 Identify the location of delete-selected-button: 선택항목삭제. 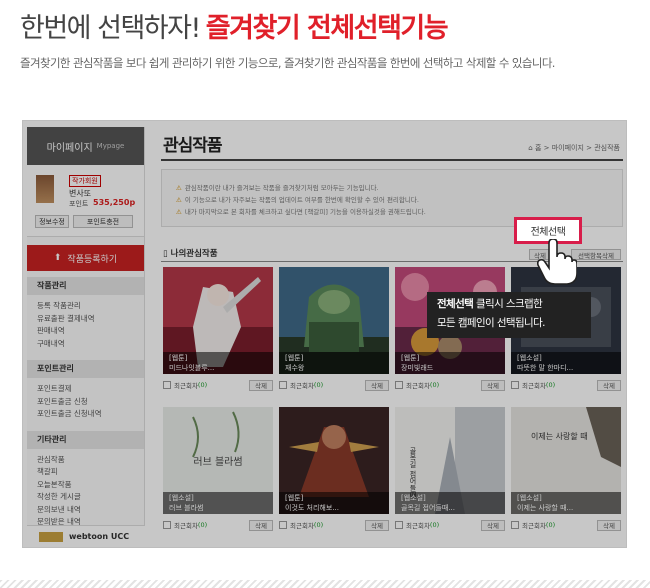
(596, 254).